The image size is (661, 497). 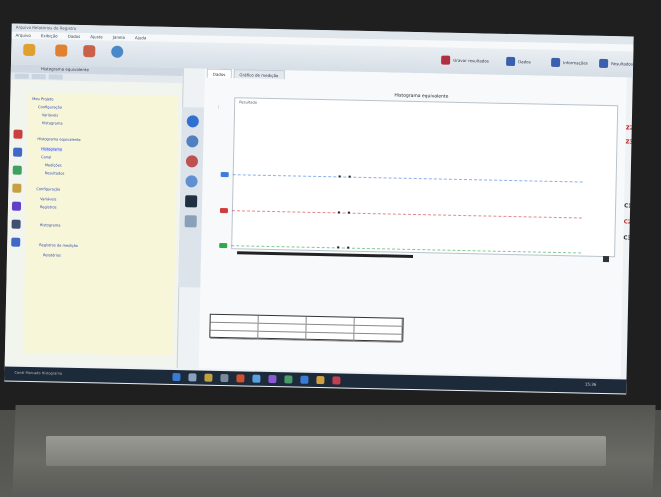 I want to click on open-icon, so click(x=29, y=50).